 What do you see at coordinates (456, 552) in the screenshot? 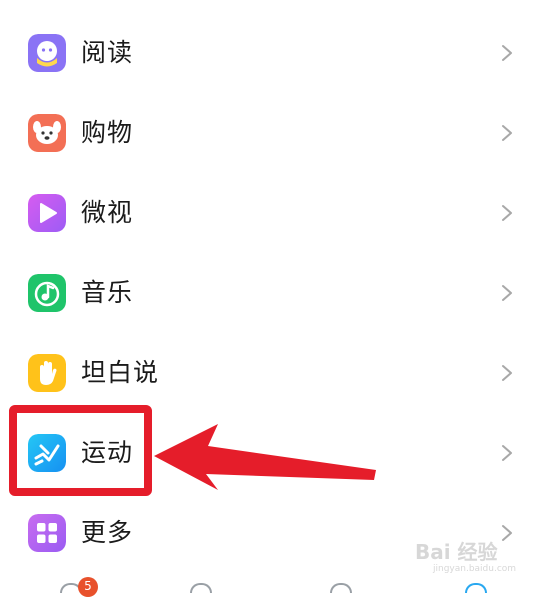
I see `watermark-main-text: Bai 经验` at bounding box center [456, 552].